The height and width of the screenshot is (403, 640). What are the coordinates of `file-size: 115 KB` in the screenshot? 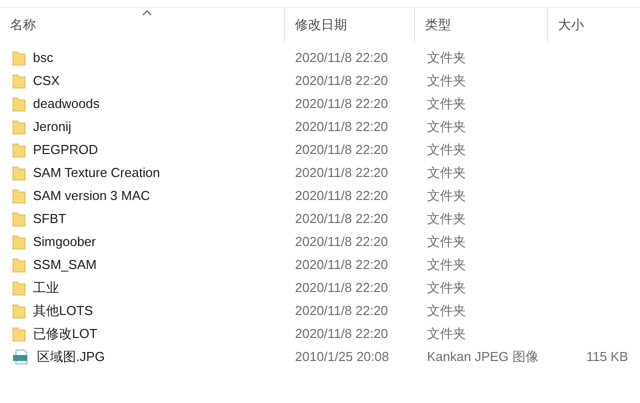 It's located at (607, 356).